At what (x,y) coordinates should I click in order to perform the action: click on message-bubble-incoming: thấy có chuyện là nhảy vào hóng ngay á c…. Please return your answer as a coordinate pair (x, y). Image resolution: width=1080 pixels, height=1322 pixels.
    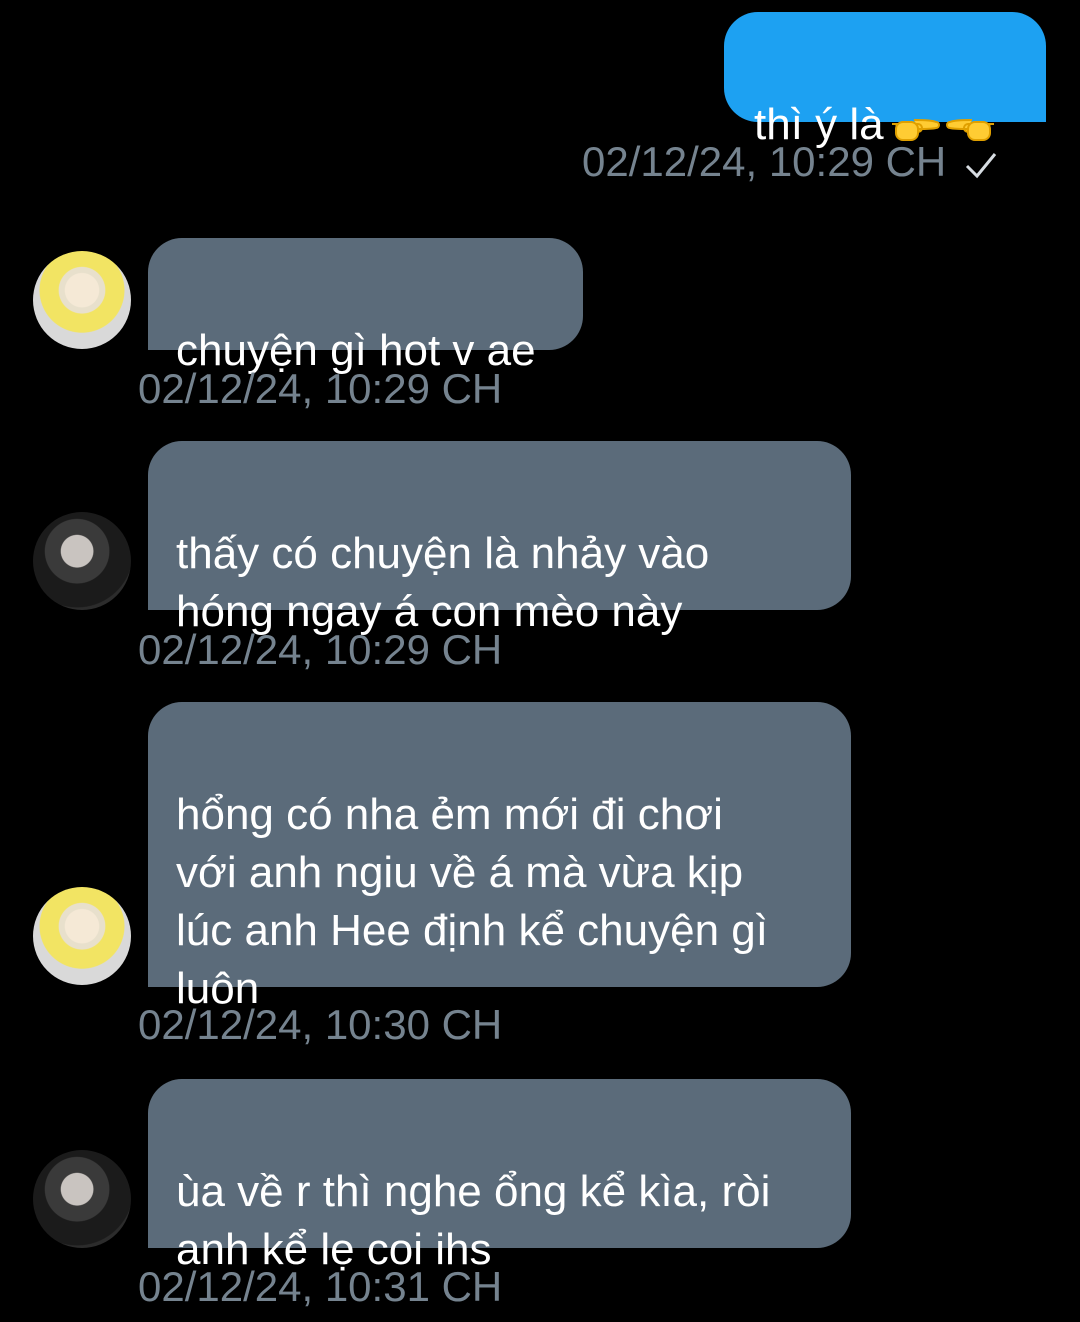
    Looking at the image, I should click on (499, 538).